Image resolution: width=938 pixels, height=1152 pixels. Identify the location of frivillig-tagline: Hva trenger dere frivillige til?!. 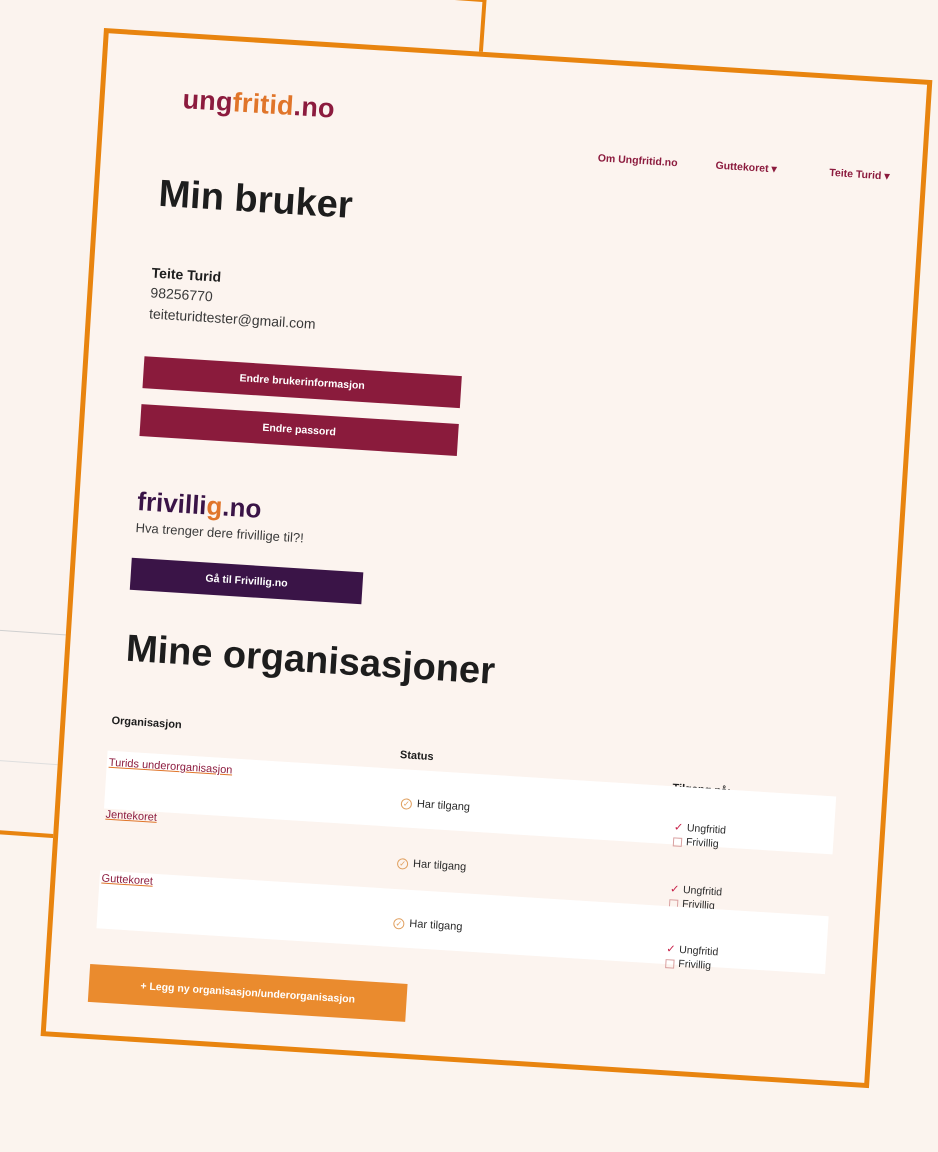
(220, 532).